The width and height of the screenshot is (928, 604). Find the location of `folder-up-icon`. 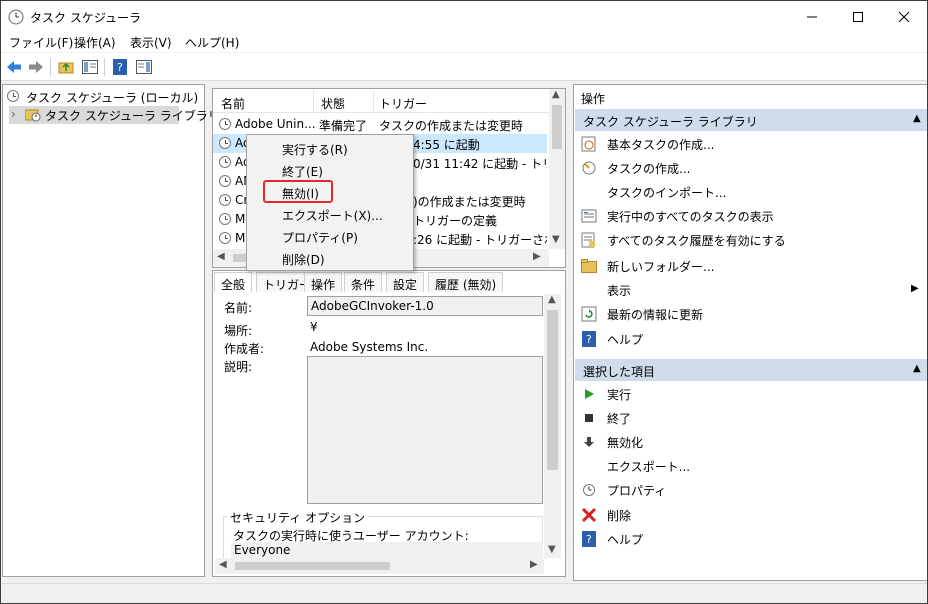

folder-up-icon is located at coordinates (66, 67).